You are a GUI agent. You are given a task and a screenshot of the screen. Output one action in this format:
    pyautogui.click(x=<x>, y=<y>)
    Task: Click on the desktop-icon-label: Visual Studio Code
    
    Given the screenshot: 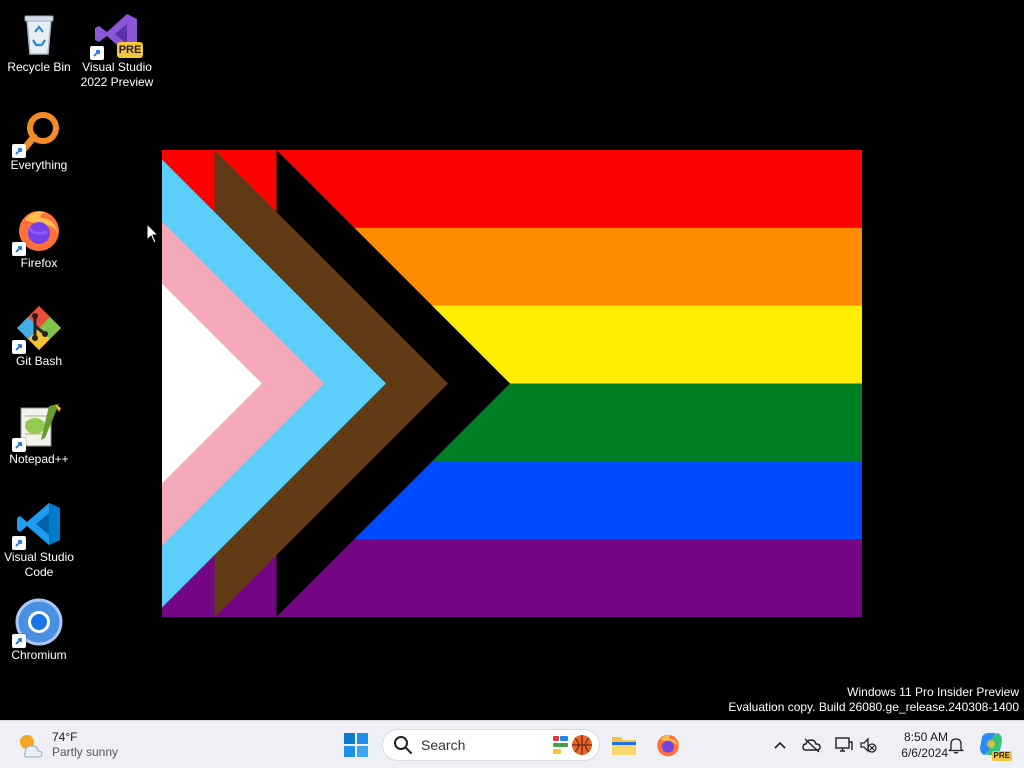 What is the action you would take?
    pyautogui.click(x=39, y=564)
    